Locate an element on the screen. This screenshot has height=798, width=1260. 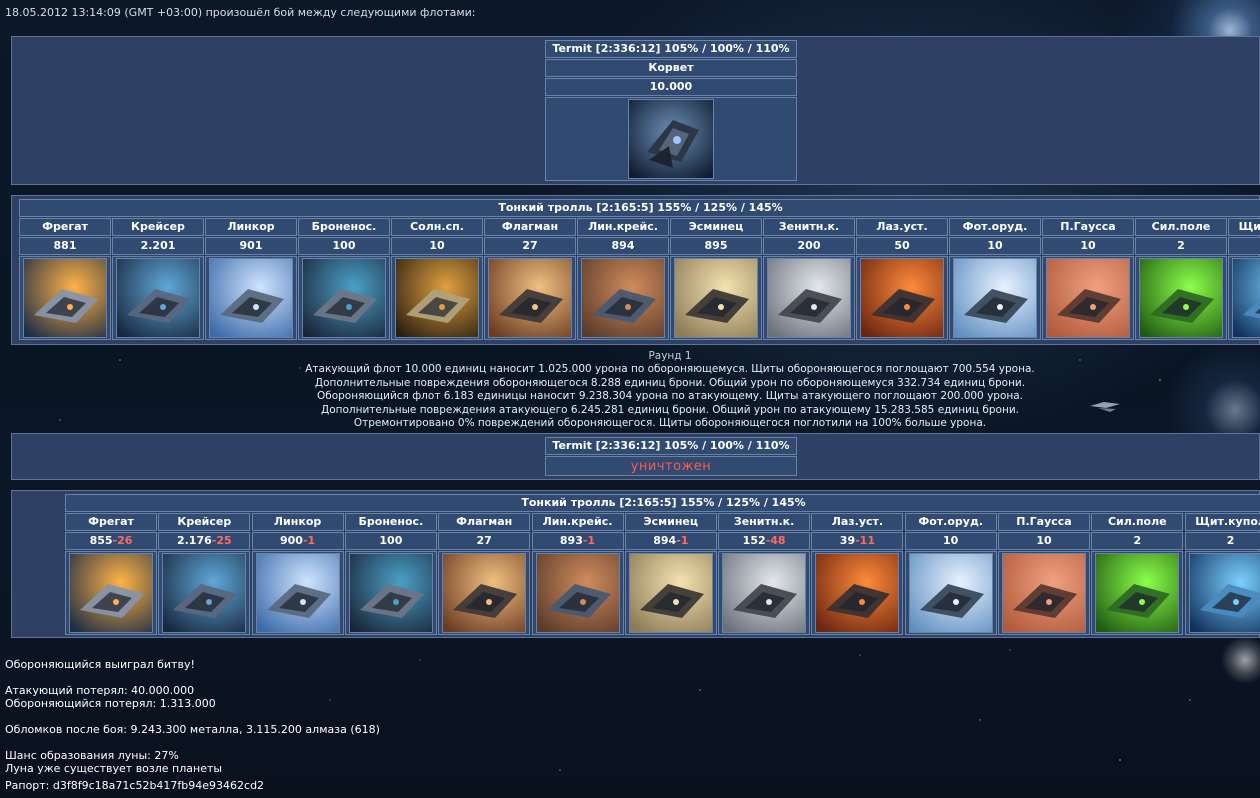
unit-loss: -11 is located at coordinates (865, 540).